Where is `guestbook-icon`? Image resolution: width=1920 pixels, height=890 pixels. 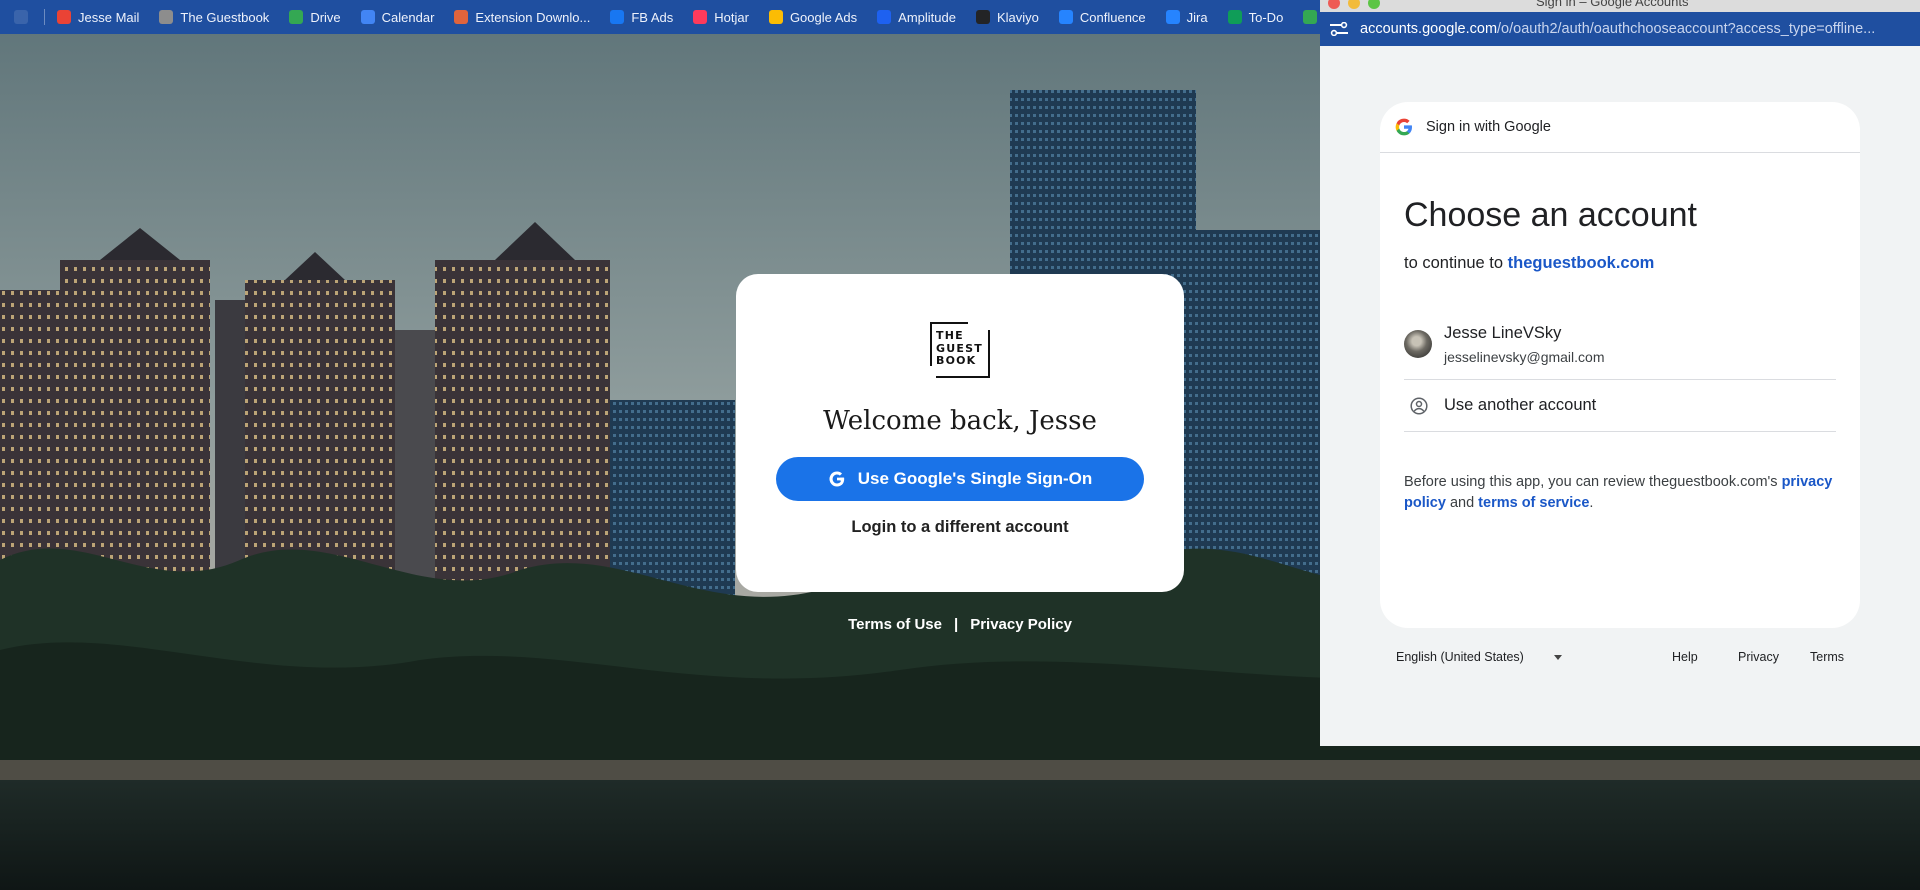 guestbook-icon is located at coordinates (166, 17).